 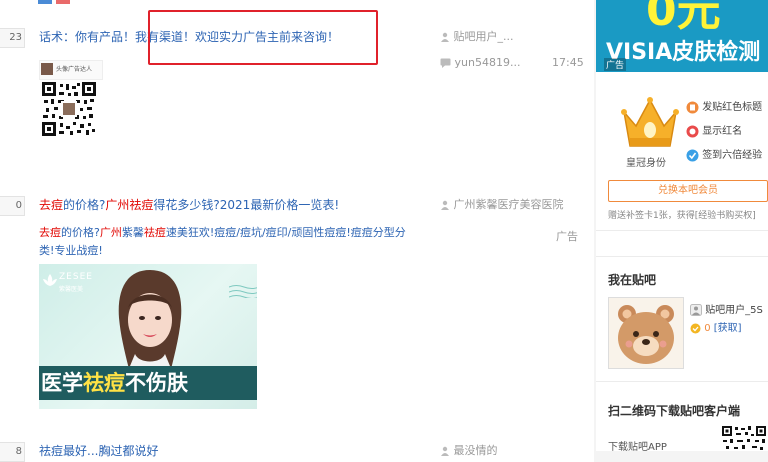 I want to click on reply-count: 23, so click(x=12, y=38).